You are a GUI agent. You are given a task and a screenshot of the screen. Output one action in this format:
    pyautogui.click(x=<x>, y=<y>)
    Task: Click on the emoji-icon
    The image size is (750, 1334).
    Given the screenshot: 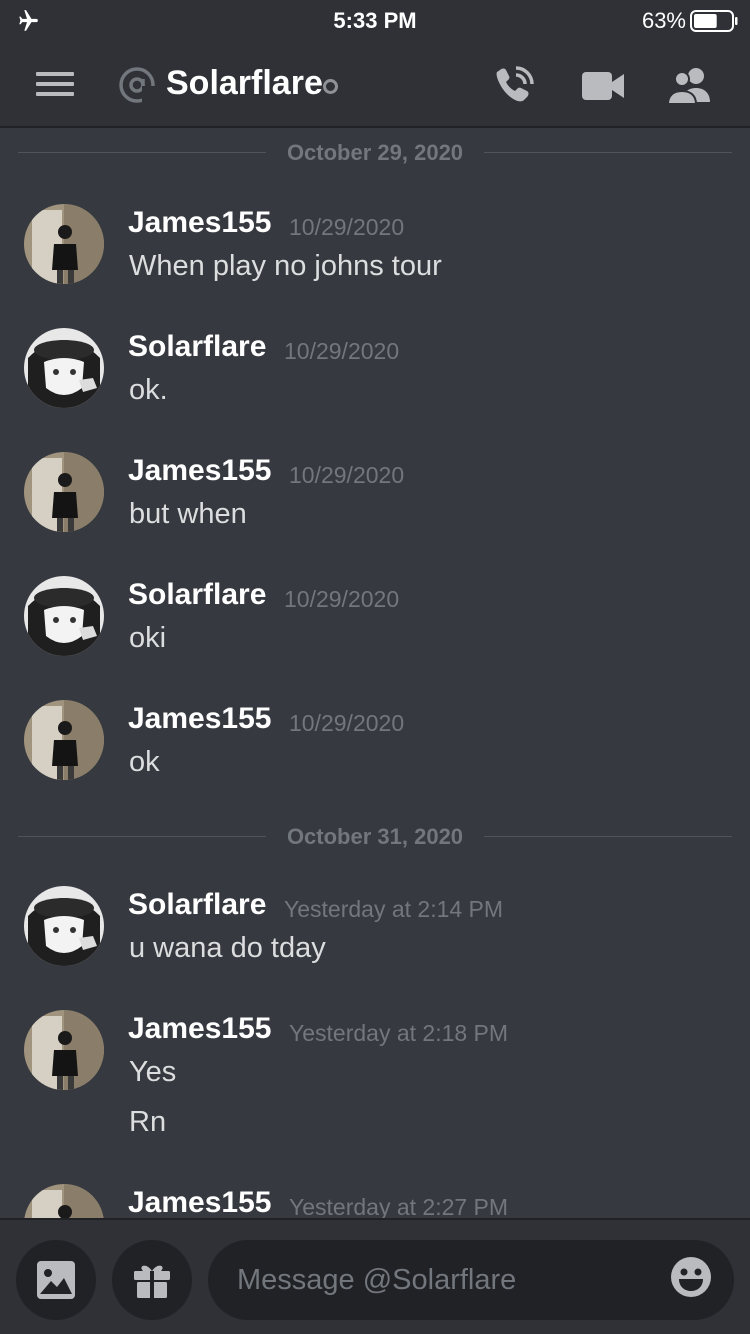 What is the action you would take?
    pyautogui.click(x=691, y=1277)
    